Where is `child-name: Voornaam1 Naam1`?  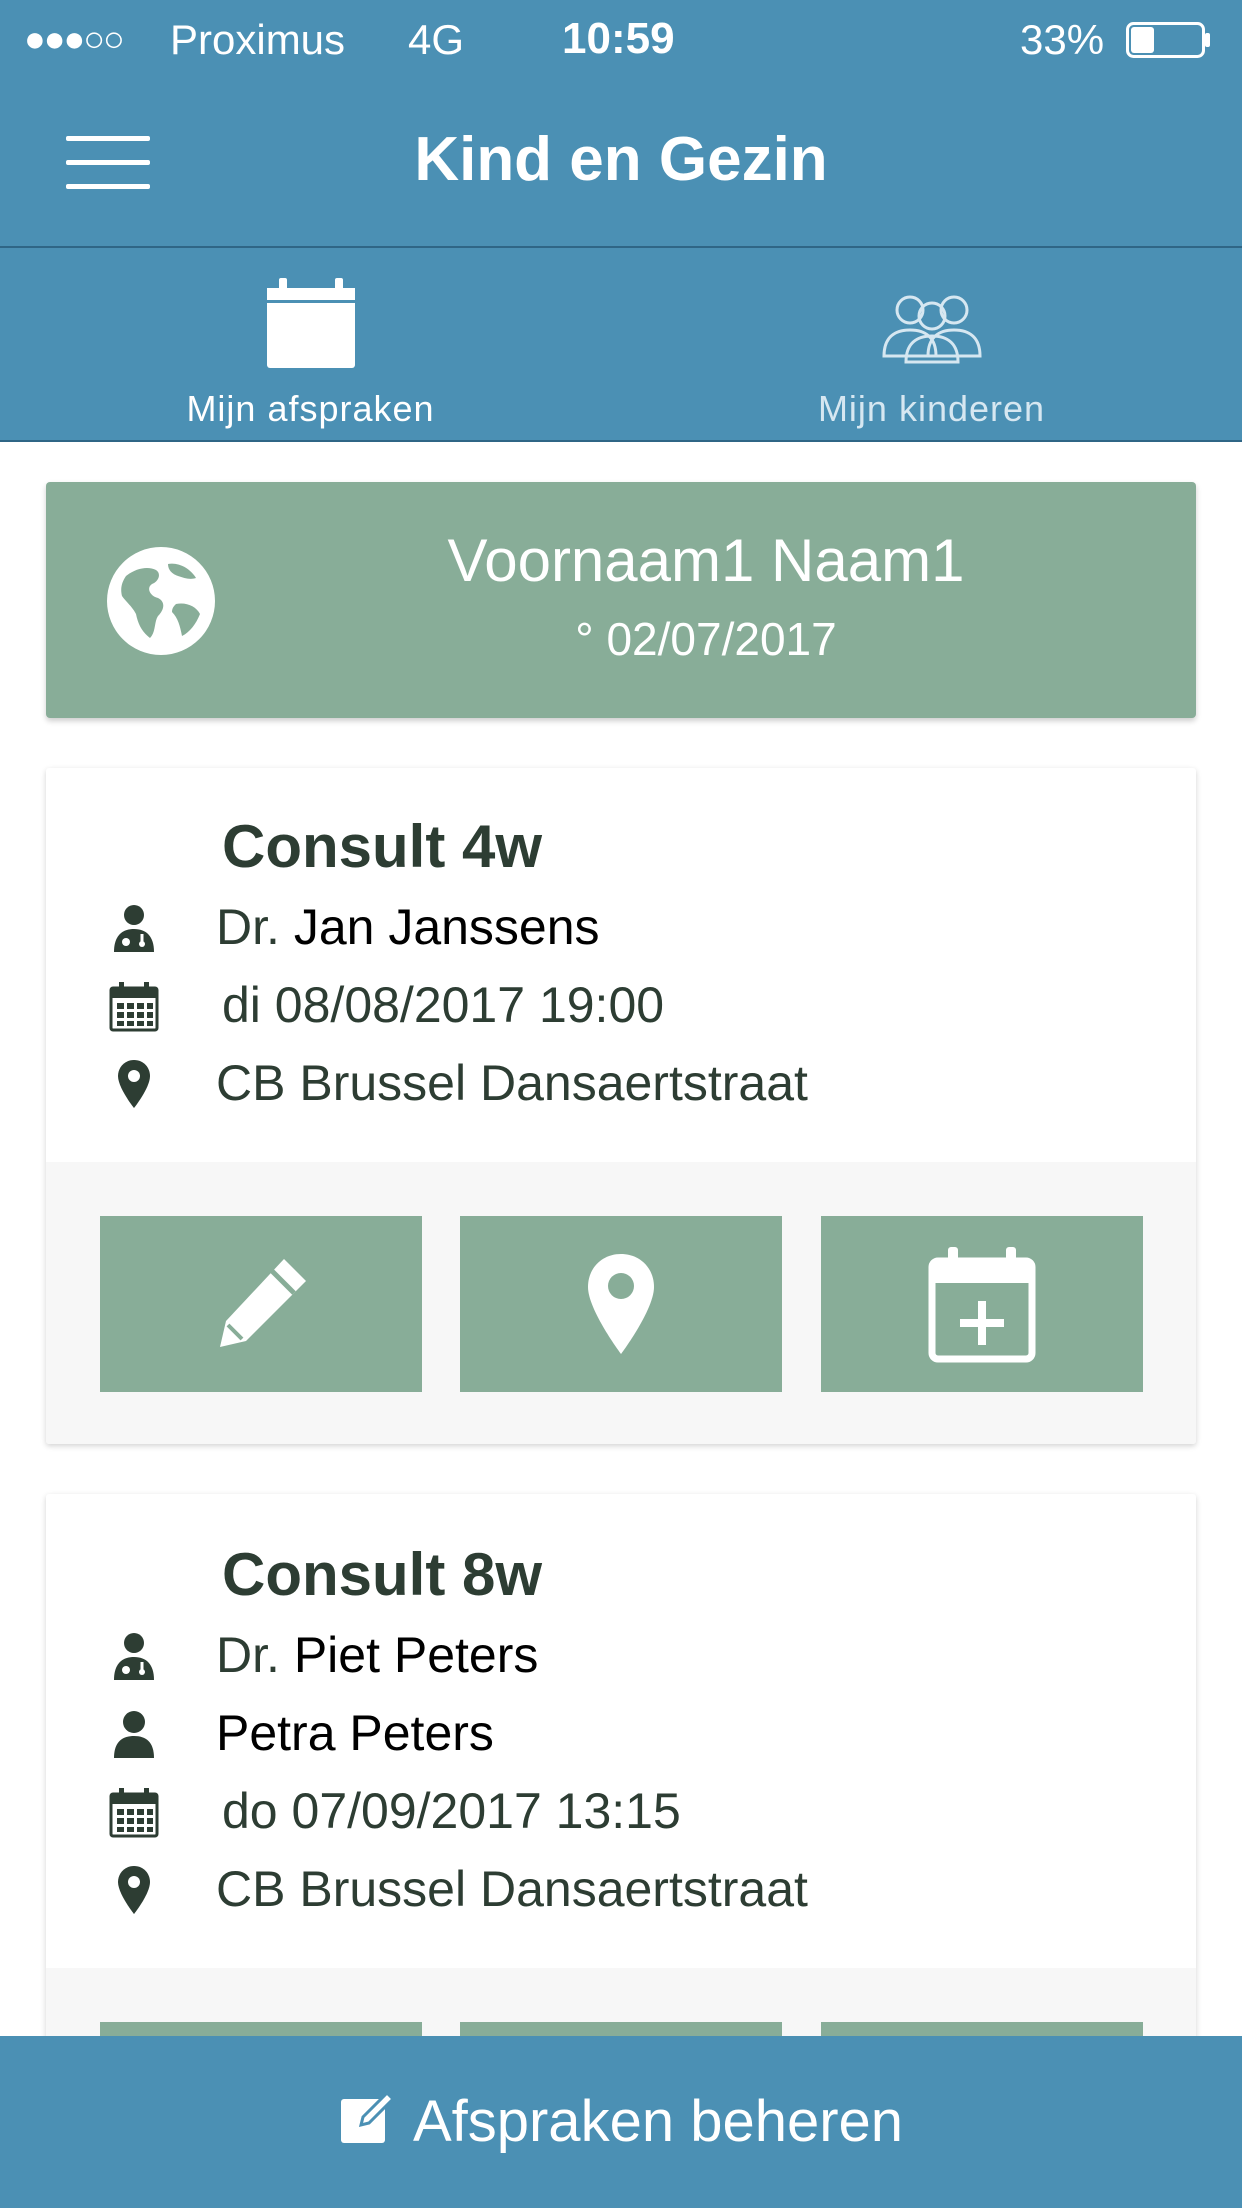
child-name: Voornaam1 Naam1 is located at coordinates (706, 560).